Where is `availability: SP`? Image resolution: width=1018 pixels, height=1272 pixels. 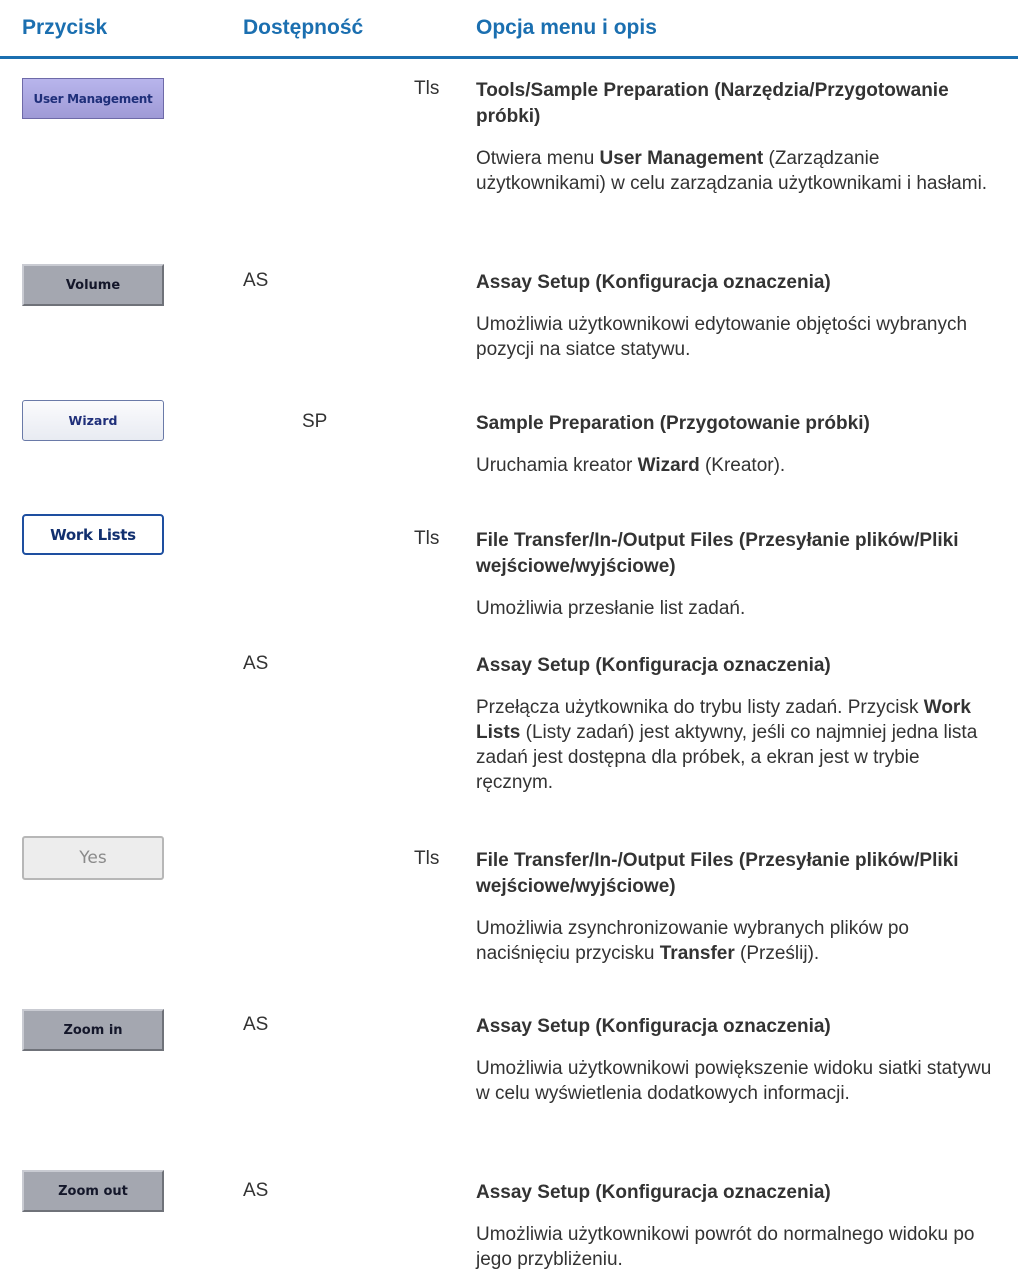
availability: SP is located at coordinates (315, 421).